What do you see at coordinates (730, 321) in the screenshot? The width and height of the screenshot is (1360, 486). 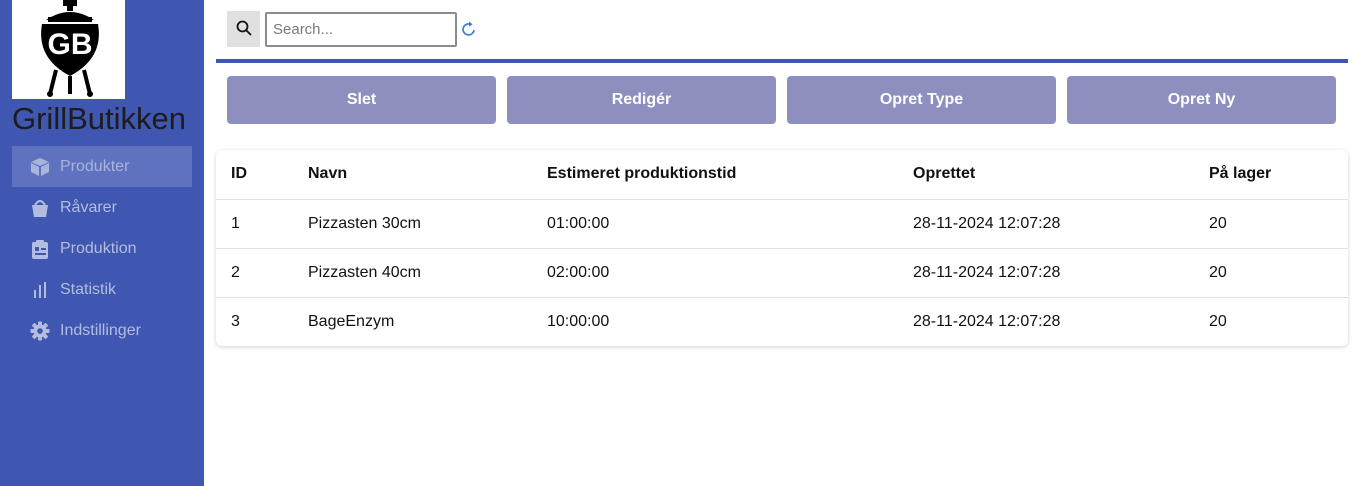 I see `cell-produktionstid: 10:00:00` at bounding box center [730, 321].